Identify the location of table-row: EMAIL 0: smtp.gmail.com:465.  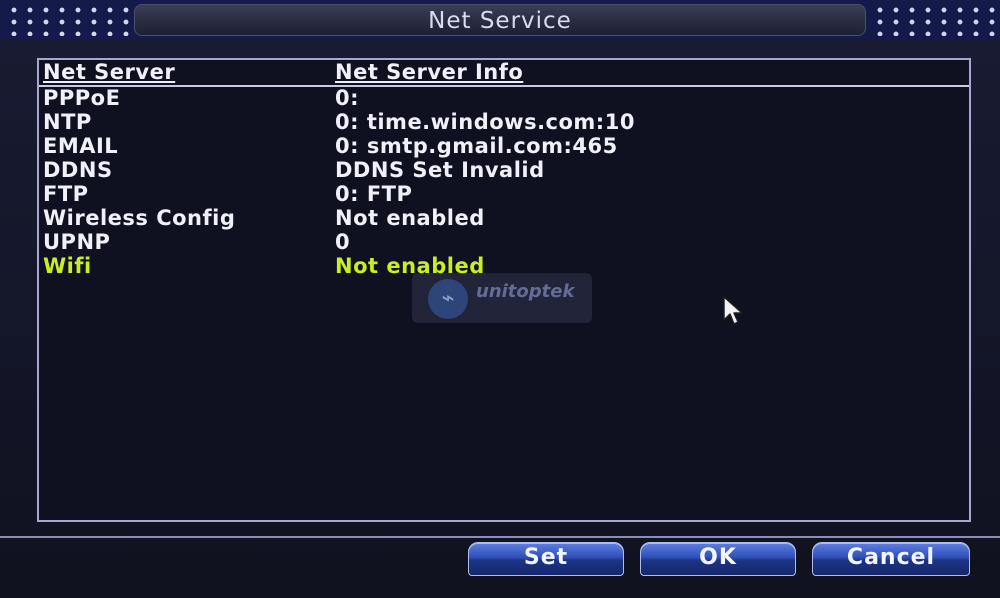
(504, 146).